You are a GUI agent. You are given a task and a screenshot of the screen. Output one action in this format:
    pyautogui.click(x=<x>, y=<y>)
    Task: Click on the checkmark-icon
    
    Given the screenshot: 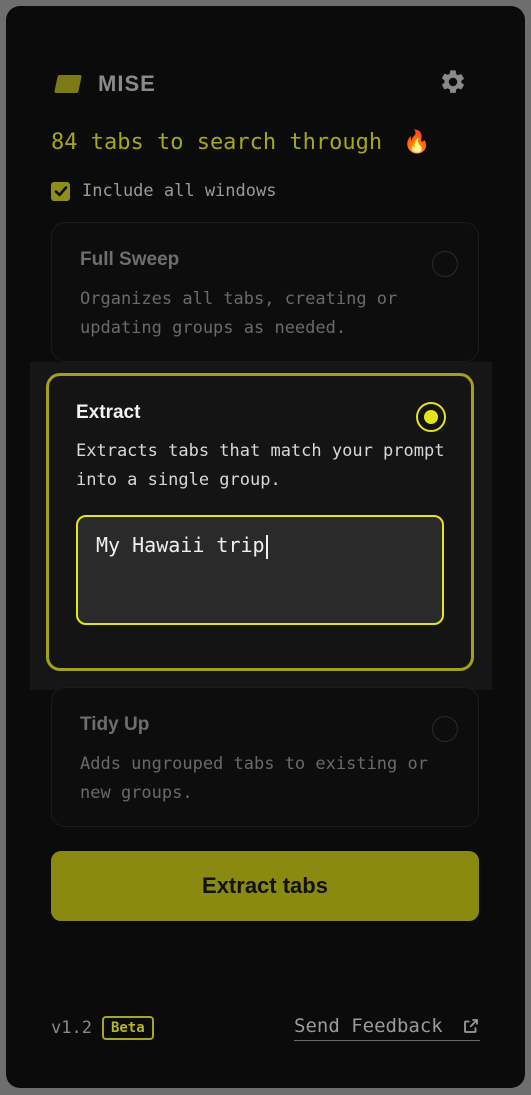 What is the action you would take?
    pyautogui.click(x=60, y=191)
    